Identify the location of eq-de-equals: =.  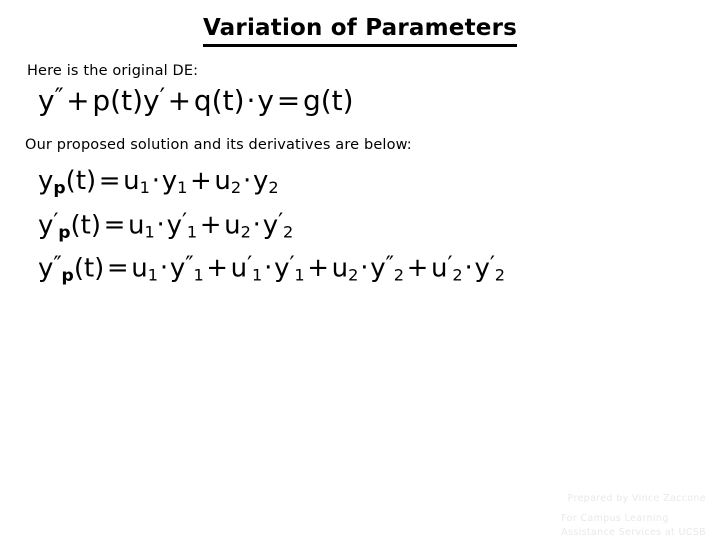
(288, 100).